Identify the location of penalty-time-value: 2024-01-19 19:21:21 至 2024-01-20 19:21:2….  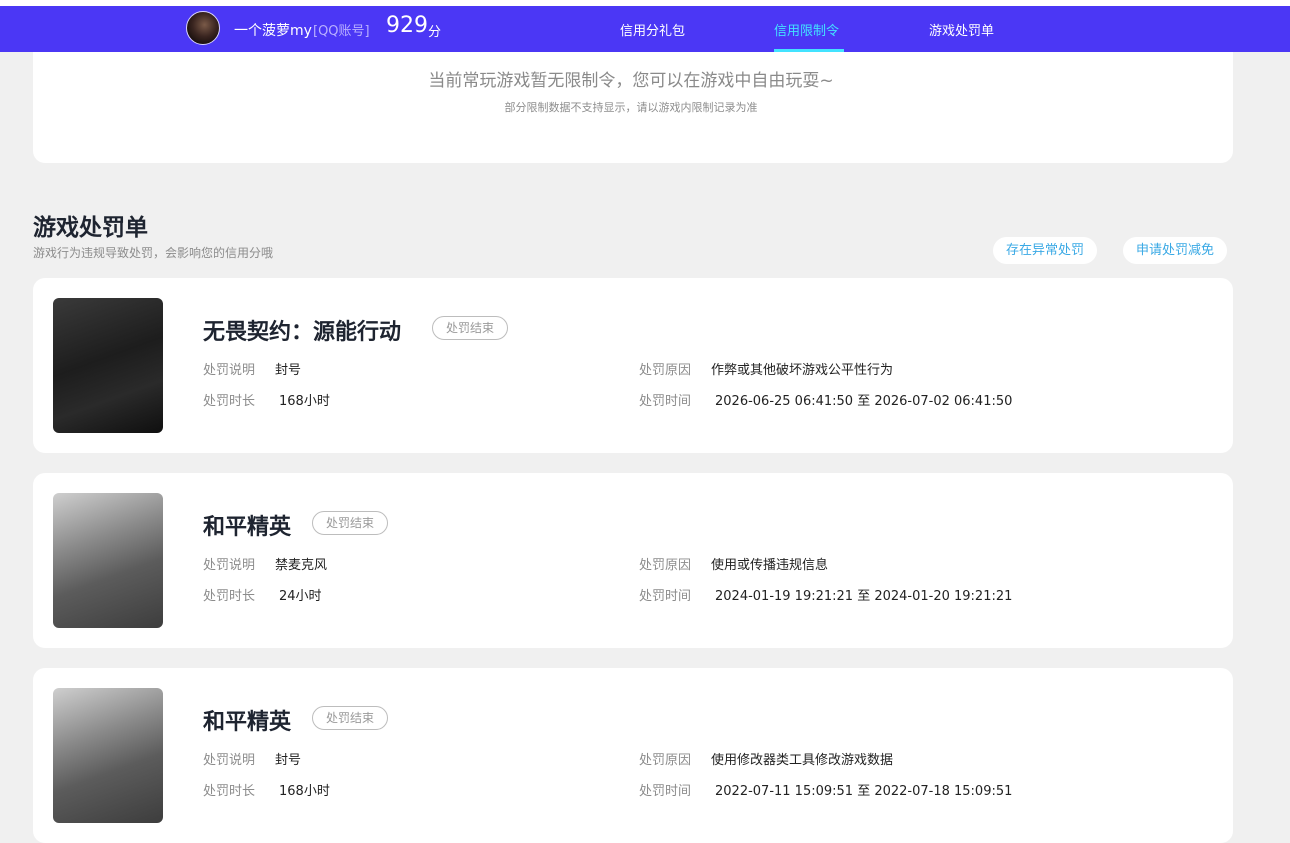
(864, 596).